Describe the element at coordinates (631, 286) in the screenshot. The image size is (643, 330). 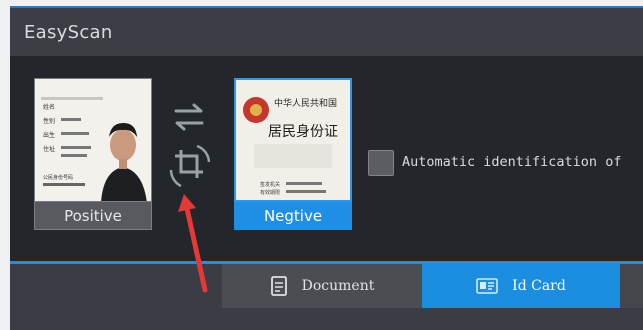
I see `tab-overflow` at that location.